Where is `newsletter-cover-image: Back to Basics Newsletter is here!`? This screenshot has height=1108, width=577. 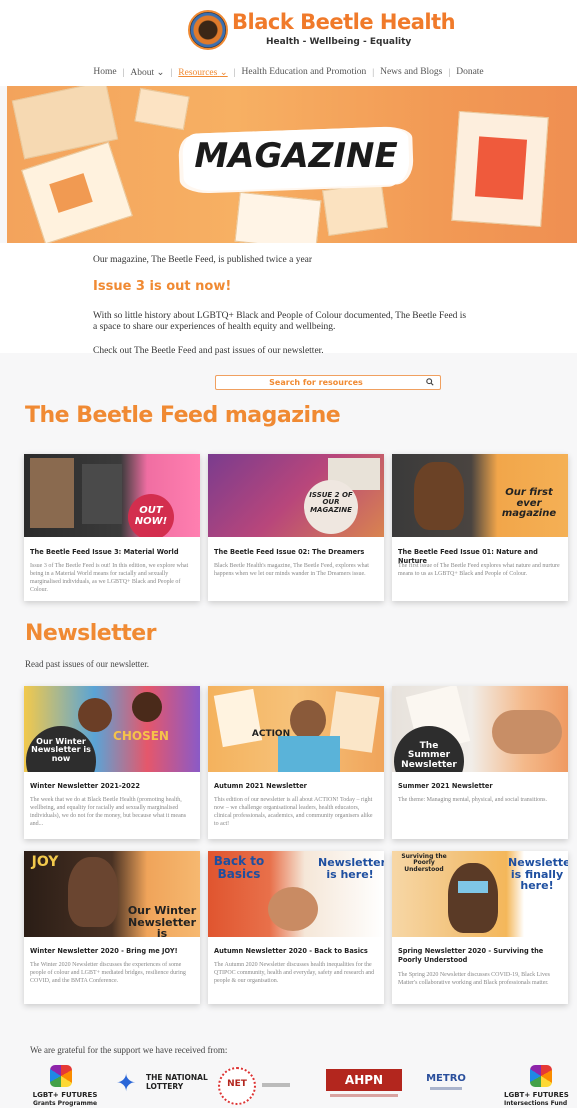 newsletter-cover-image: Back to Basics Newsletter is here! is located at coordinates (296, 894).